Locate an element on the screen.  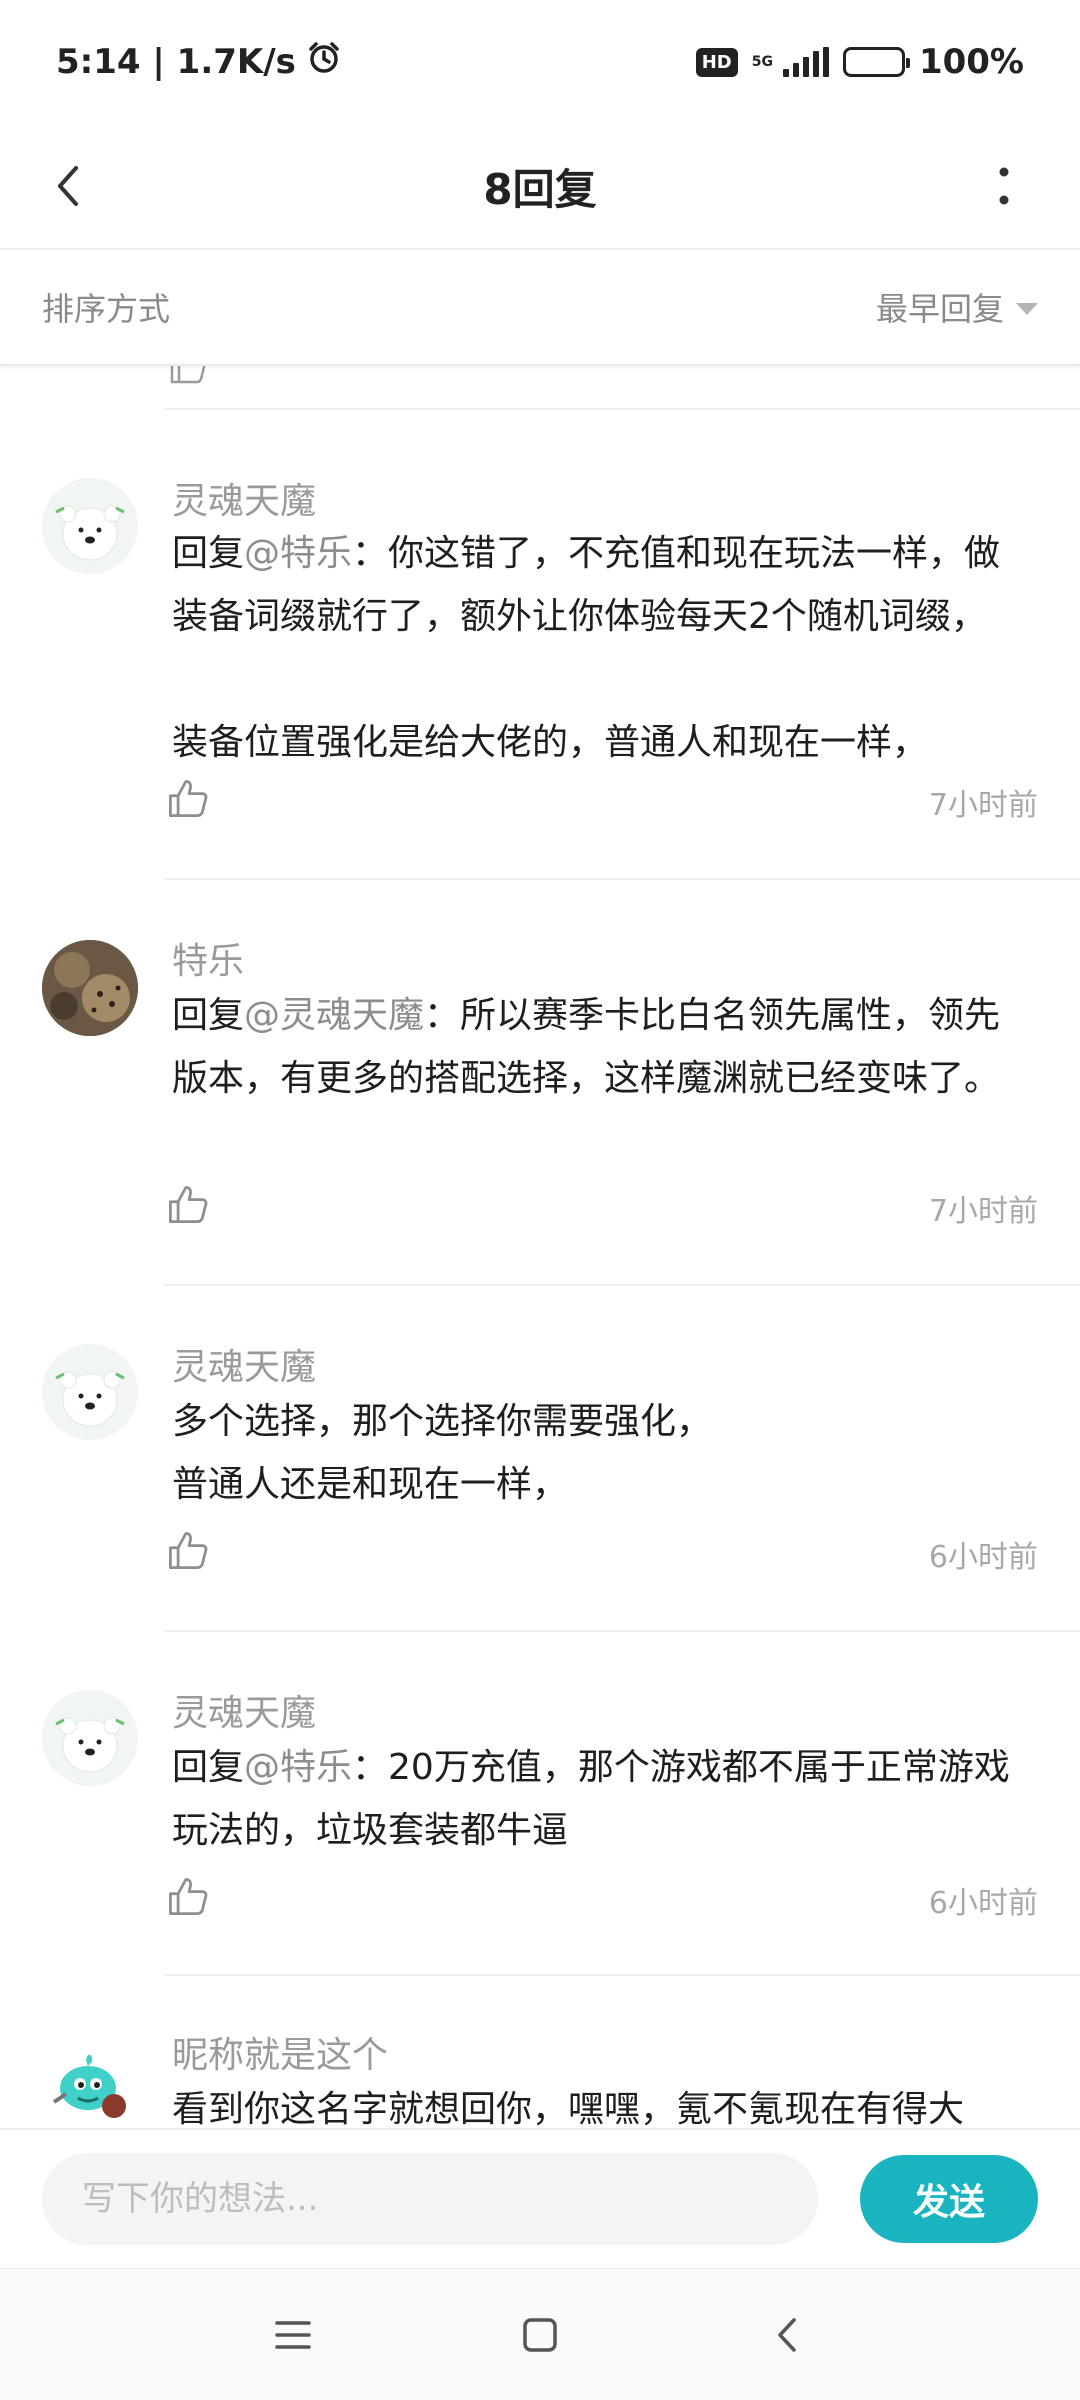
reply-item: 昵称就是这个 看到你这名字就想回你，嘿嘿，氪不氪现在有得大 is located at coordinates (540, 2052).